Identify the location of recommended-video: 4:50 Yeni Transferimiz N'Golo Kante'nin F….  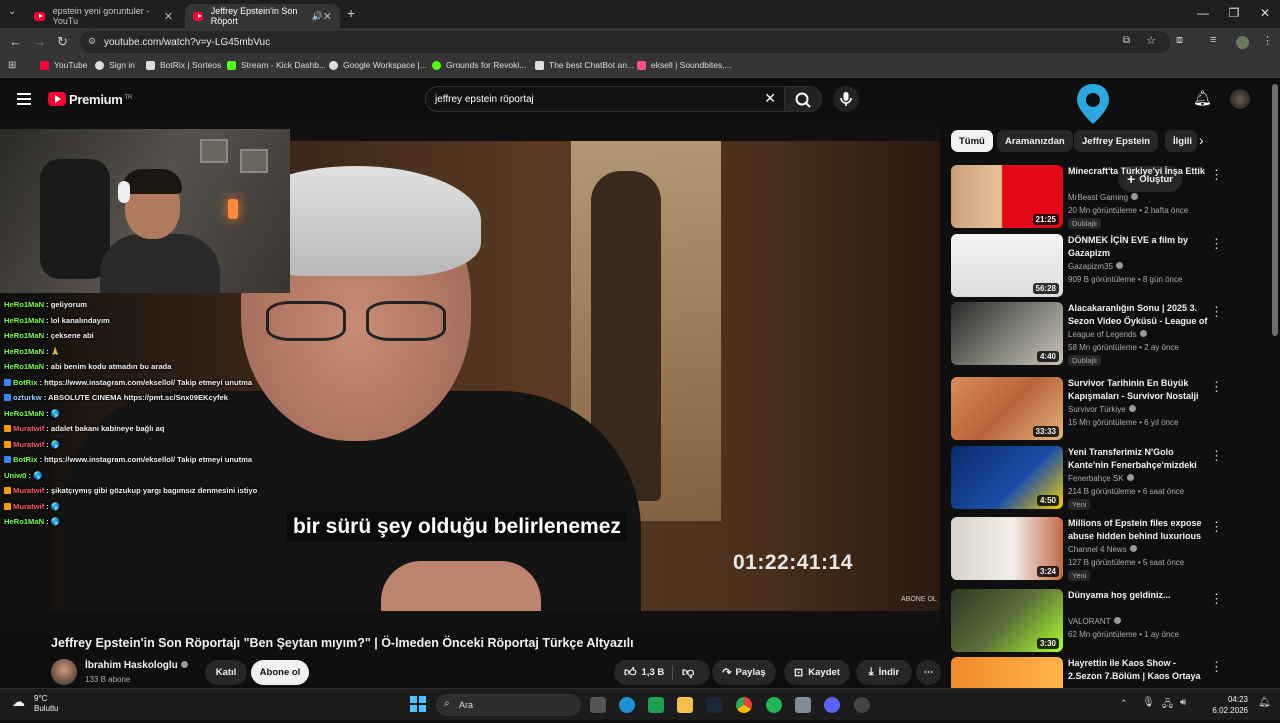
(1111, 479).